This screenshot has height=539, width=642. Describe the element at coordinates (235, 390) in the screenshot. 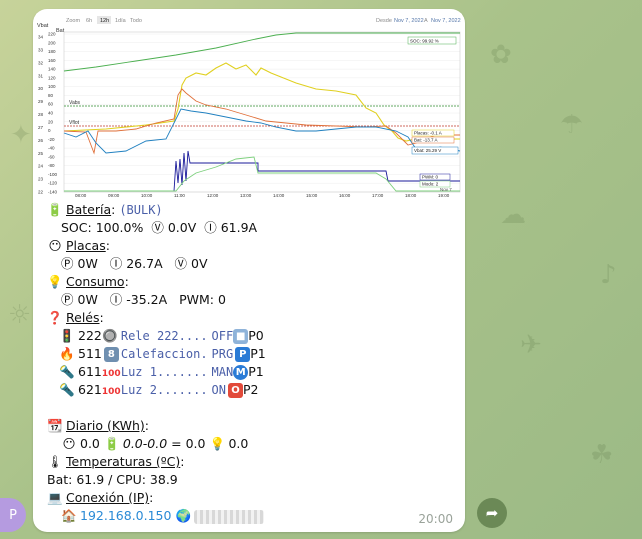

I see `o-button-icon: O` at that location.